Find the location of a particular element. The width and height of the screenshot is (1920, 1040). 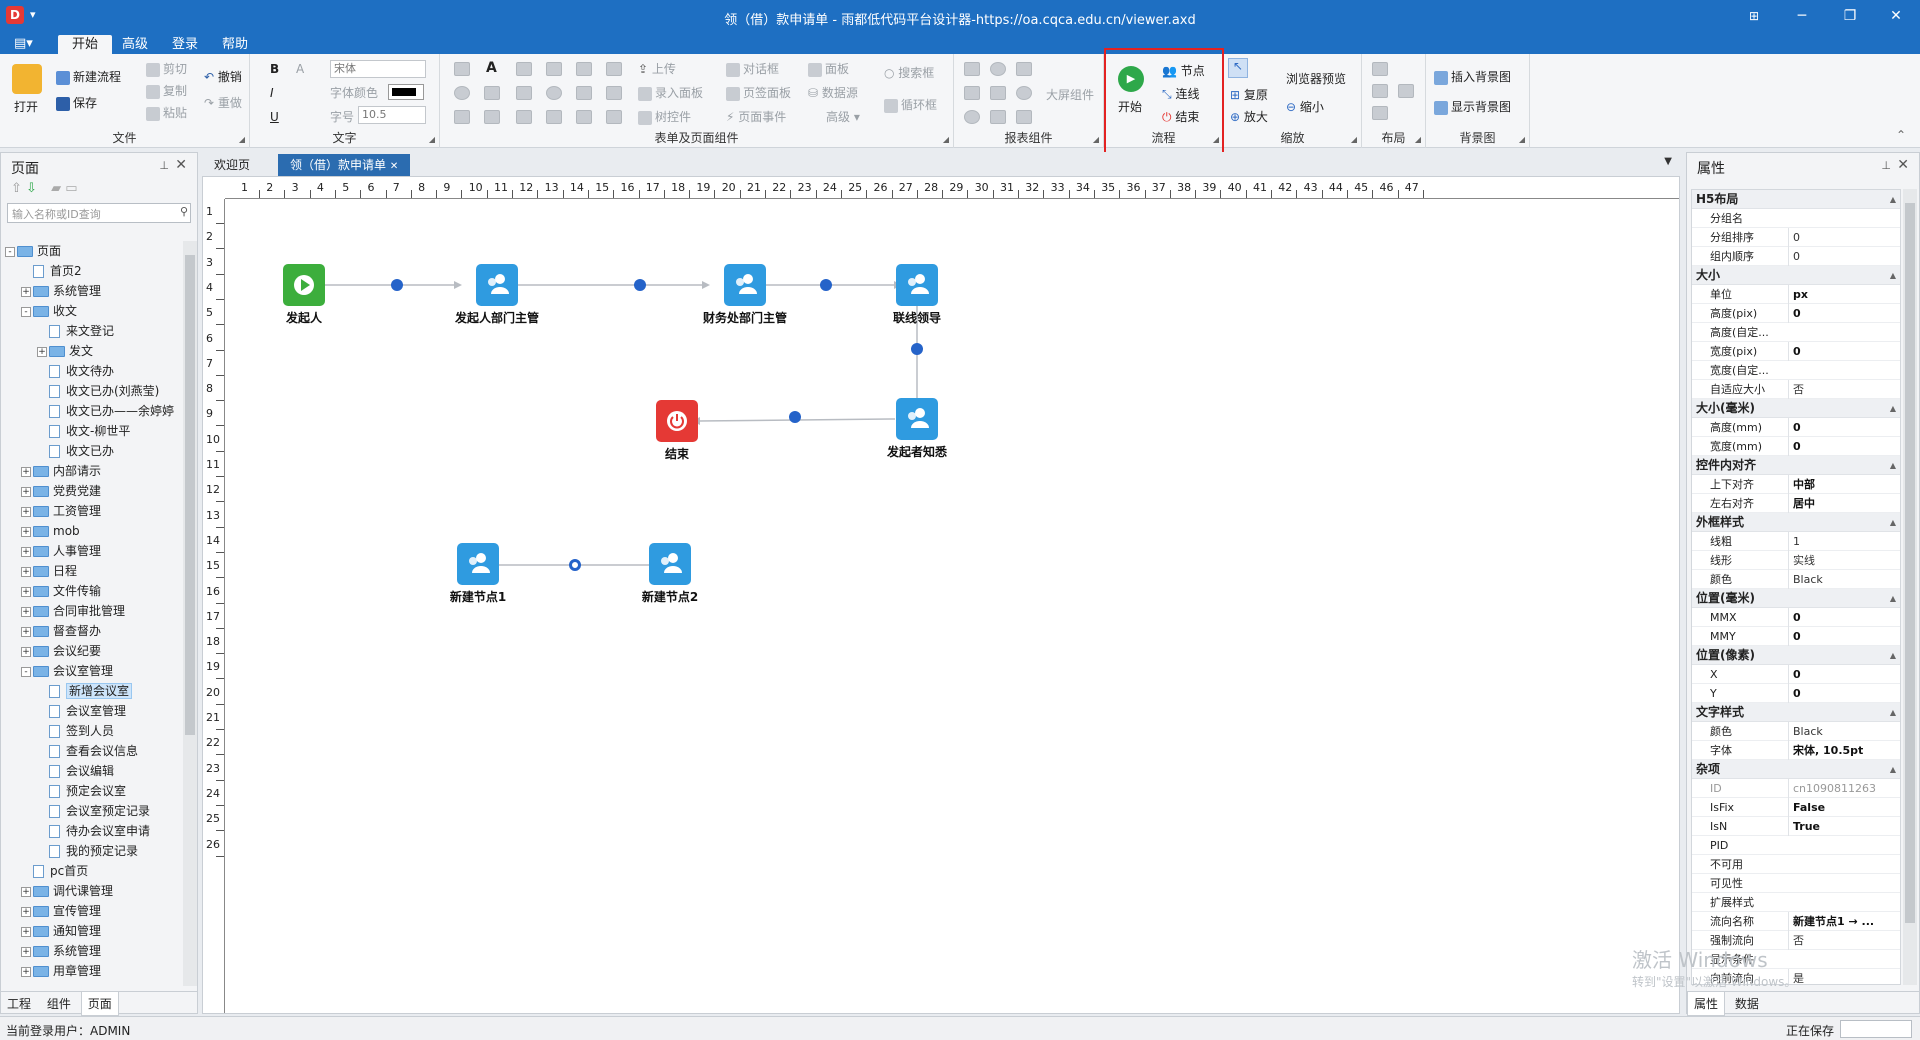

property-row: 宽度(pix) 0 is located at coordinates (1796, 351).